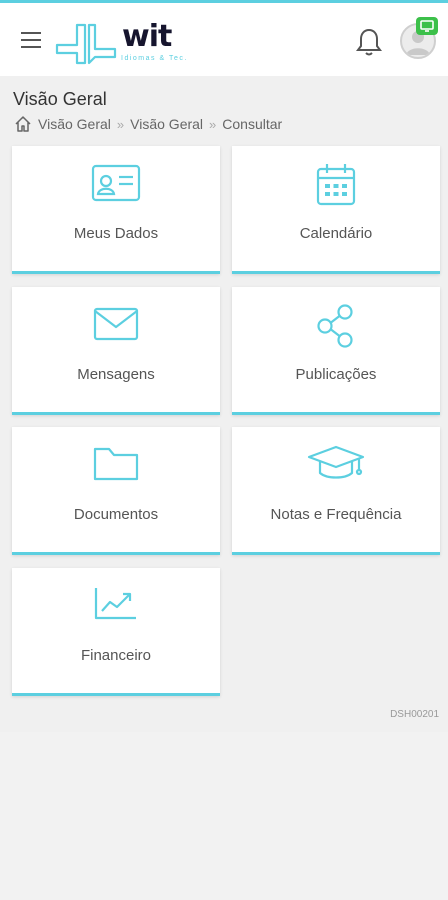 This screenshot has width=448, height=900. I want to click on id-card-icon, so click(116, 183).